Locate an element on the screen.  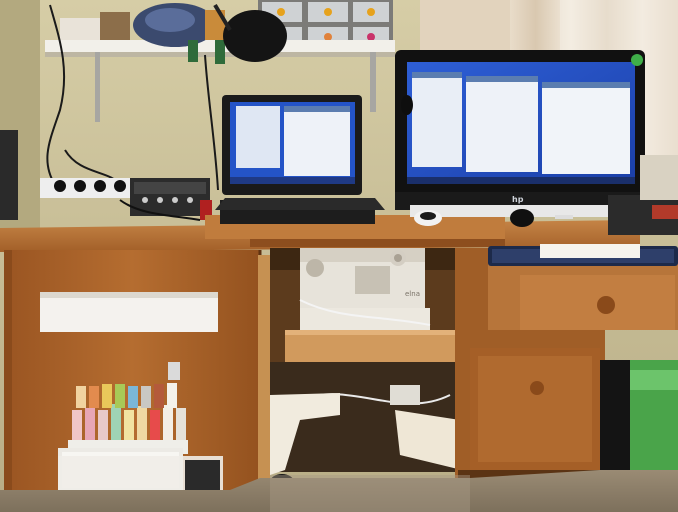
hp-logo: hp is located at coordinates (518, 199).